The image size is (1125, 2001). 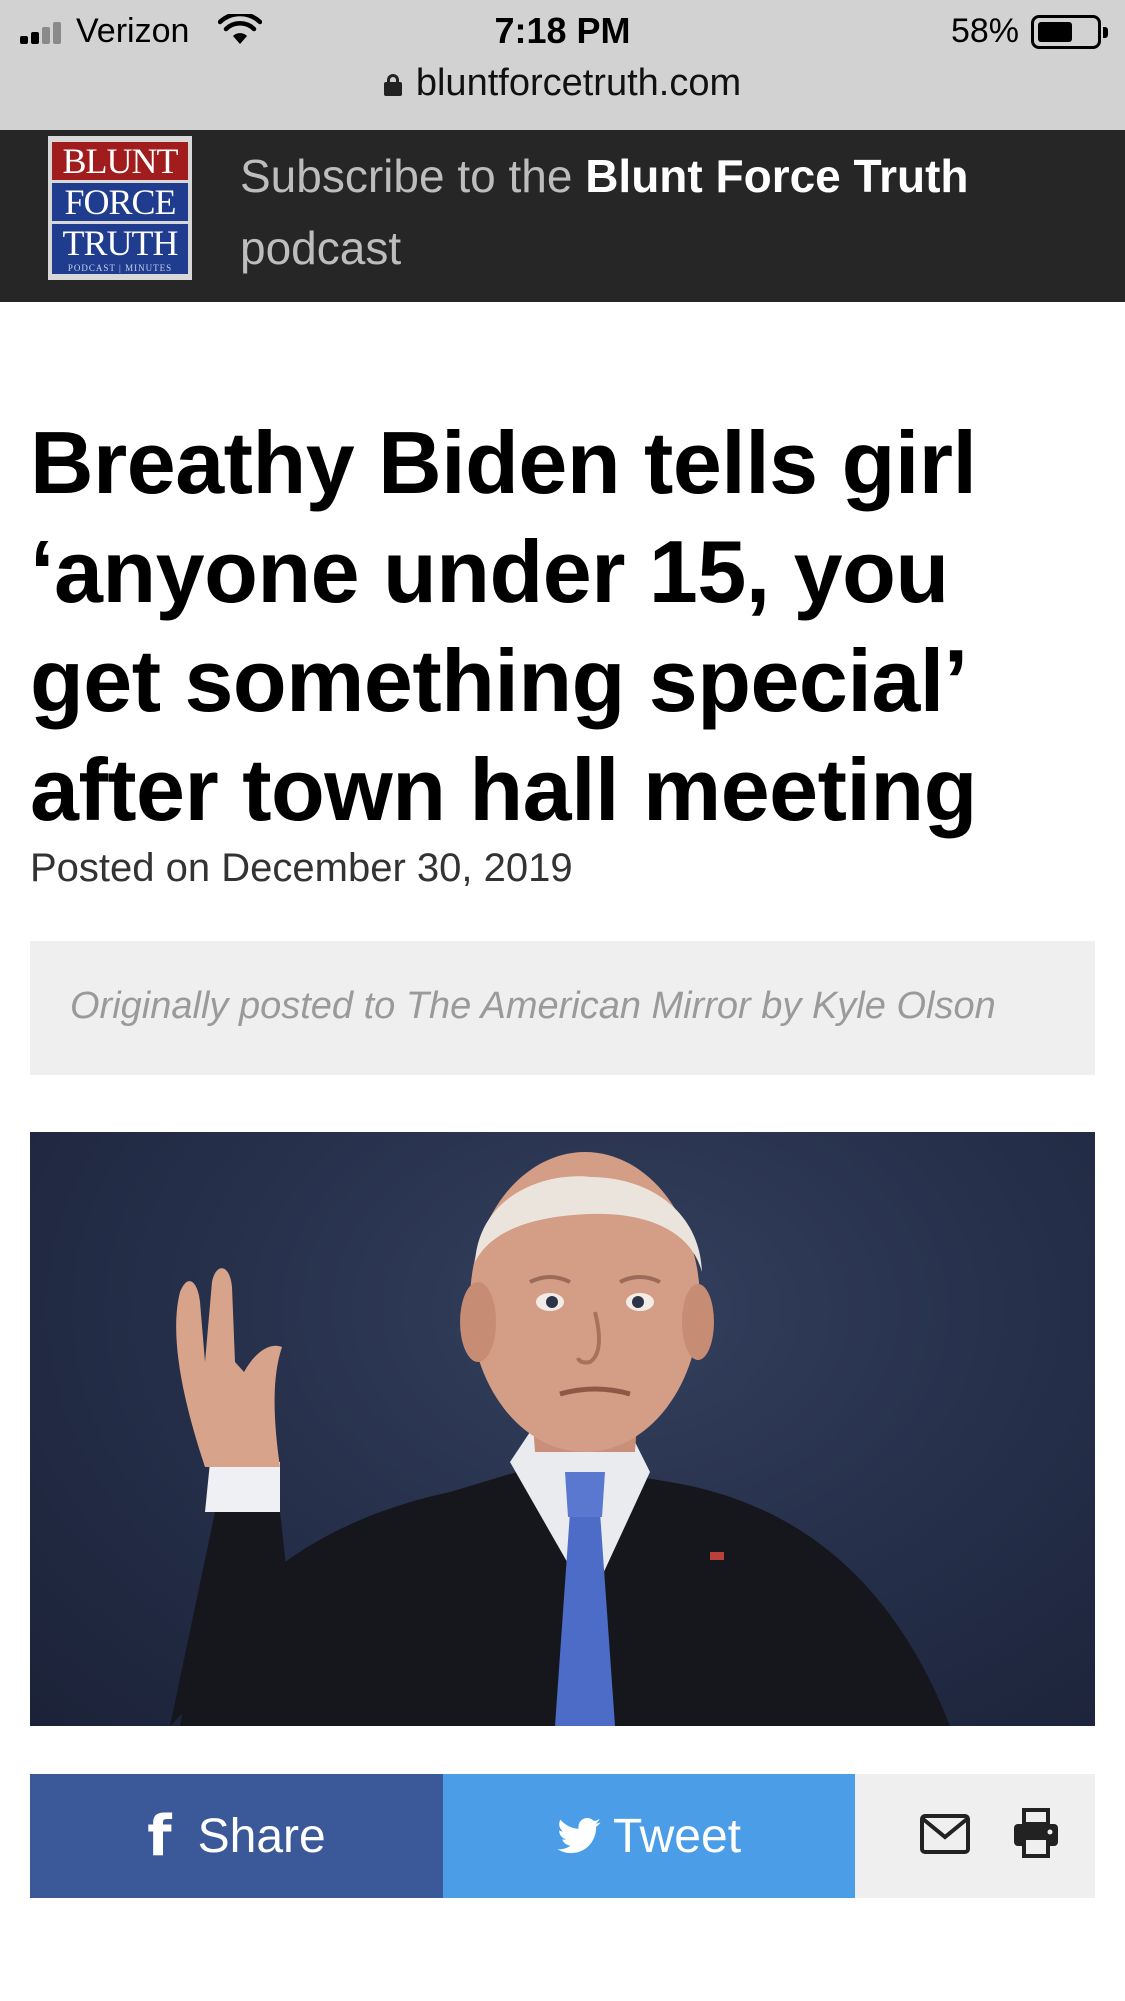 What do you see at coordinates (777, 176) in the screenshot?
I see `subscribe-podcast-name: Blunt Force Truth` at bounding box center [777, 176].